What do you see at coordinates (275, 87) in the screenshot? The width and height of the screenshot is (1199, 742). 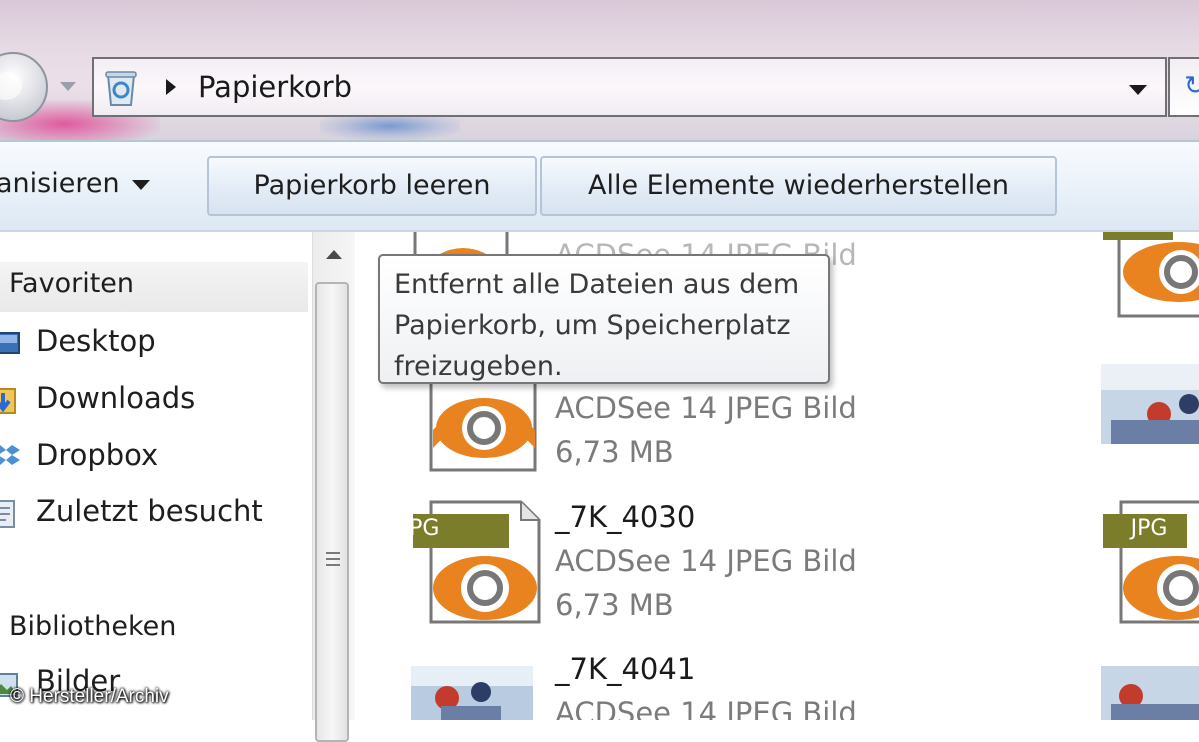 I see `breadcrumb-current: Papierkorb` at bounding box center [275, 87].